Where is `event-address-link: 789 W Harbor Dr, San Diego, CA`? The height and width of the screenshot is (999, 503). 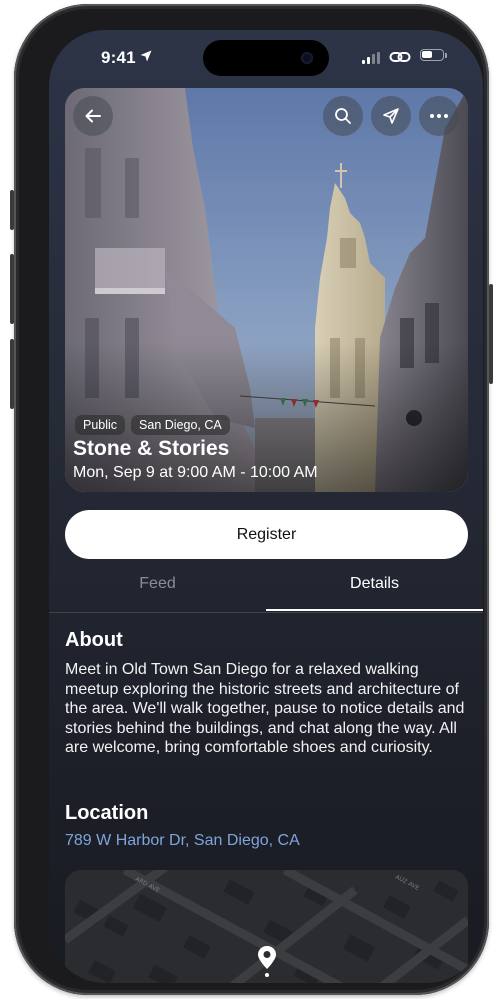
event-address-link: 789 W Harbor Dr, San Diego, CA is located at coordinates (182, 841).